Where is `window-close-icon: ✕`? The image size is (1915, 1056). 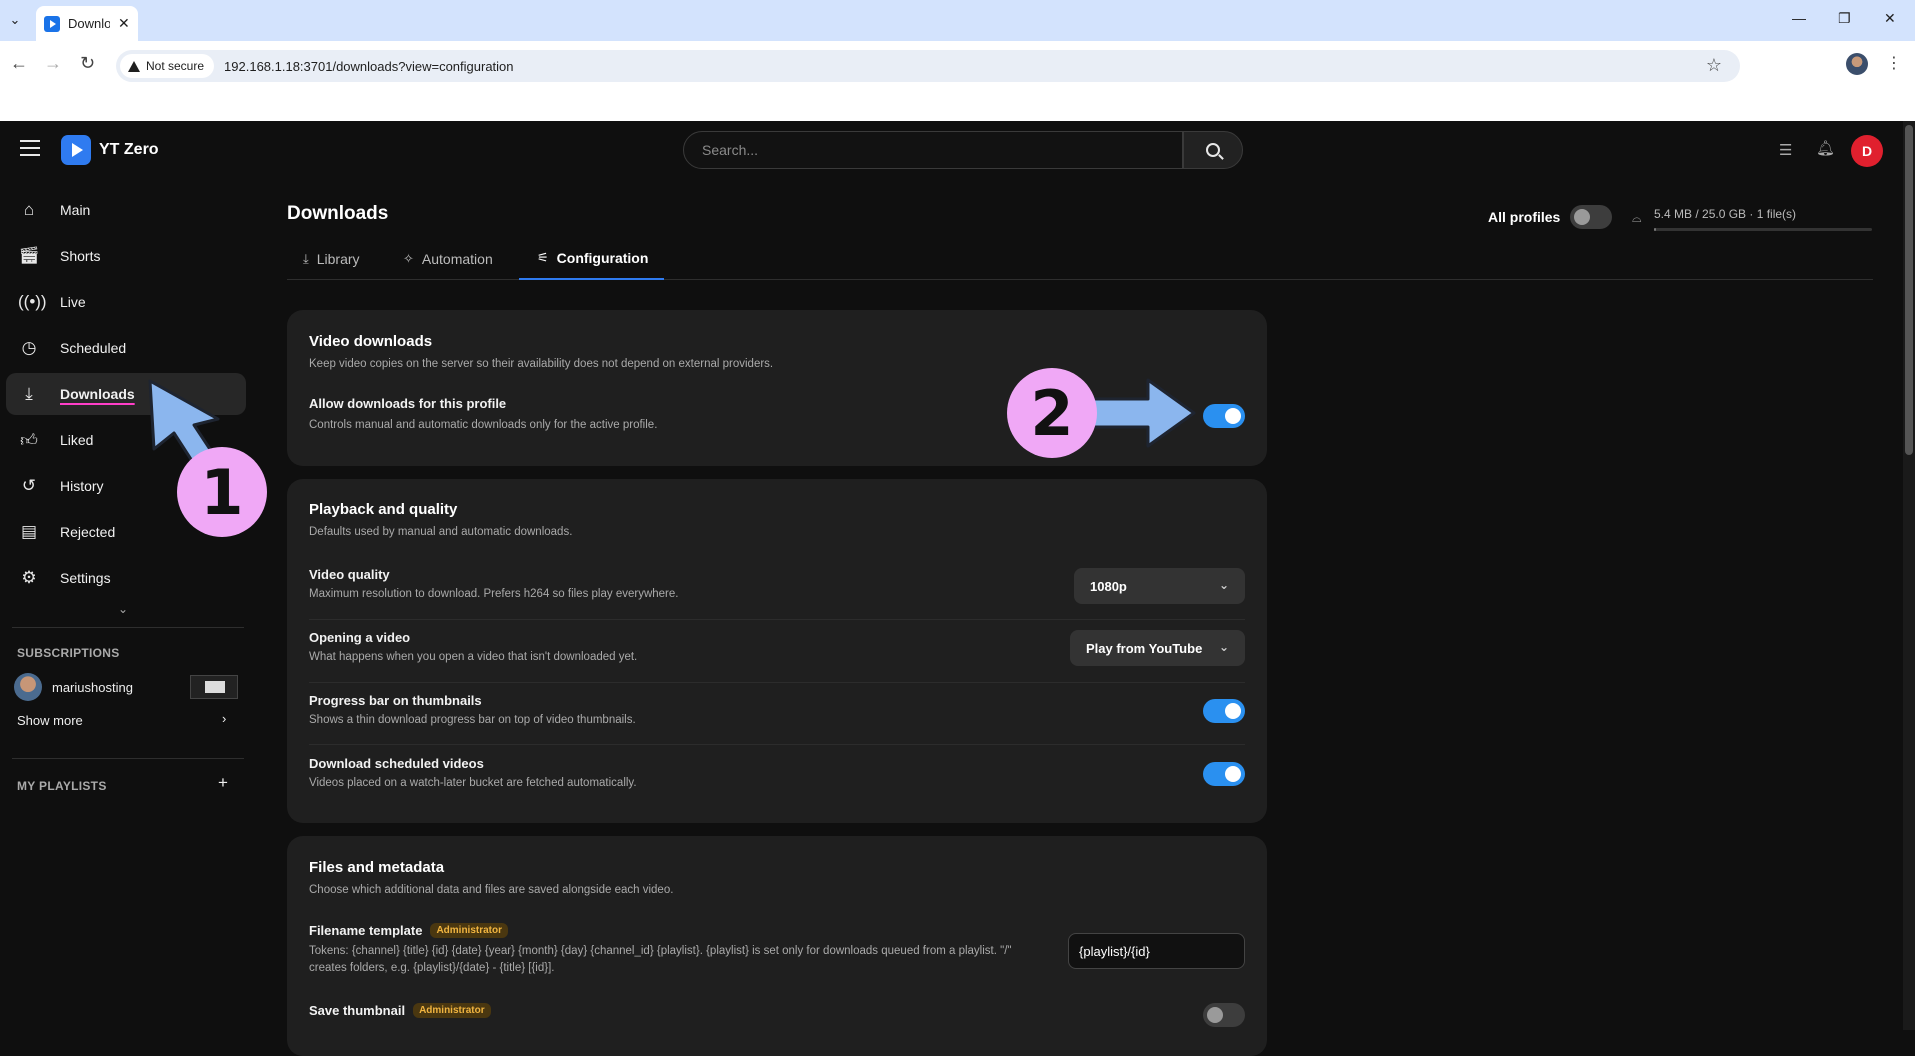 window-close-icon: ✕ is located at coordinates (1890, 18).